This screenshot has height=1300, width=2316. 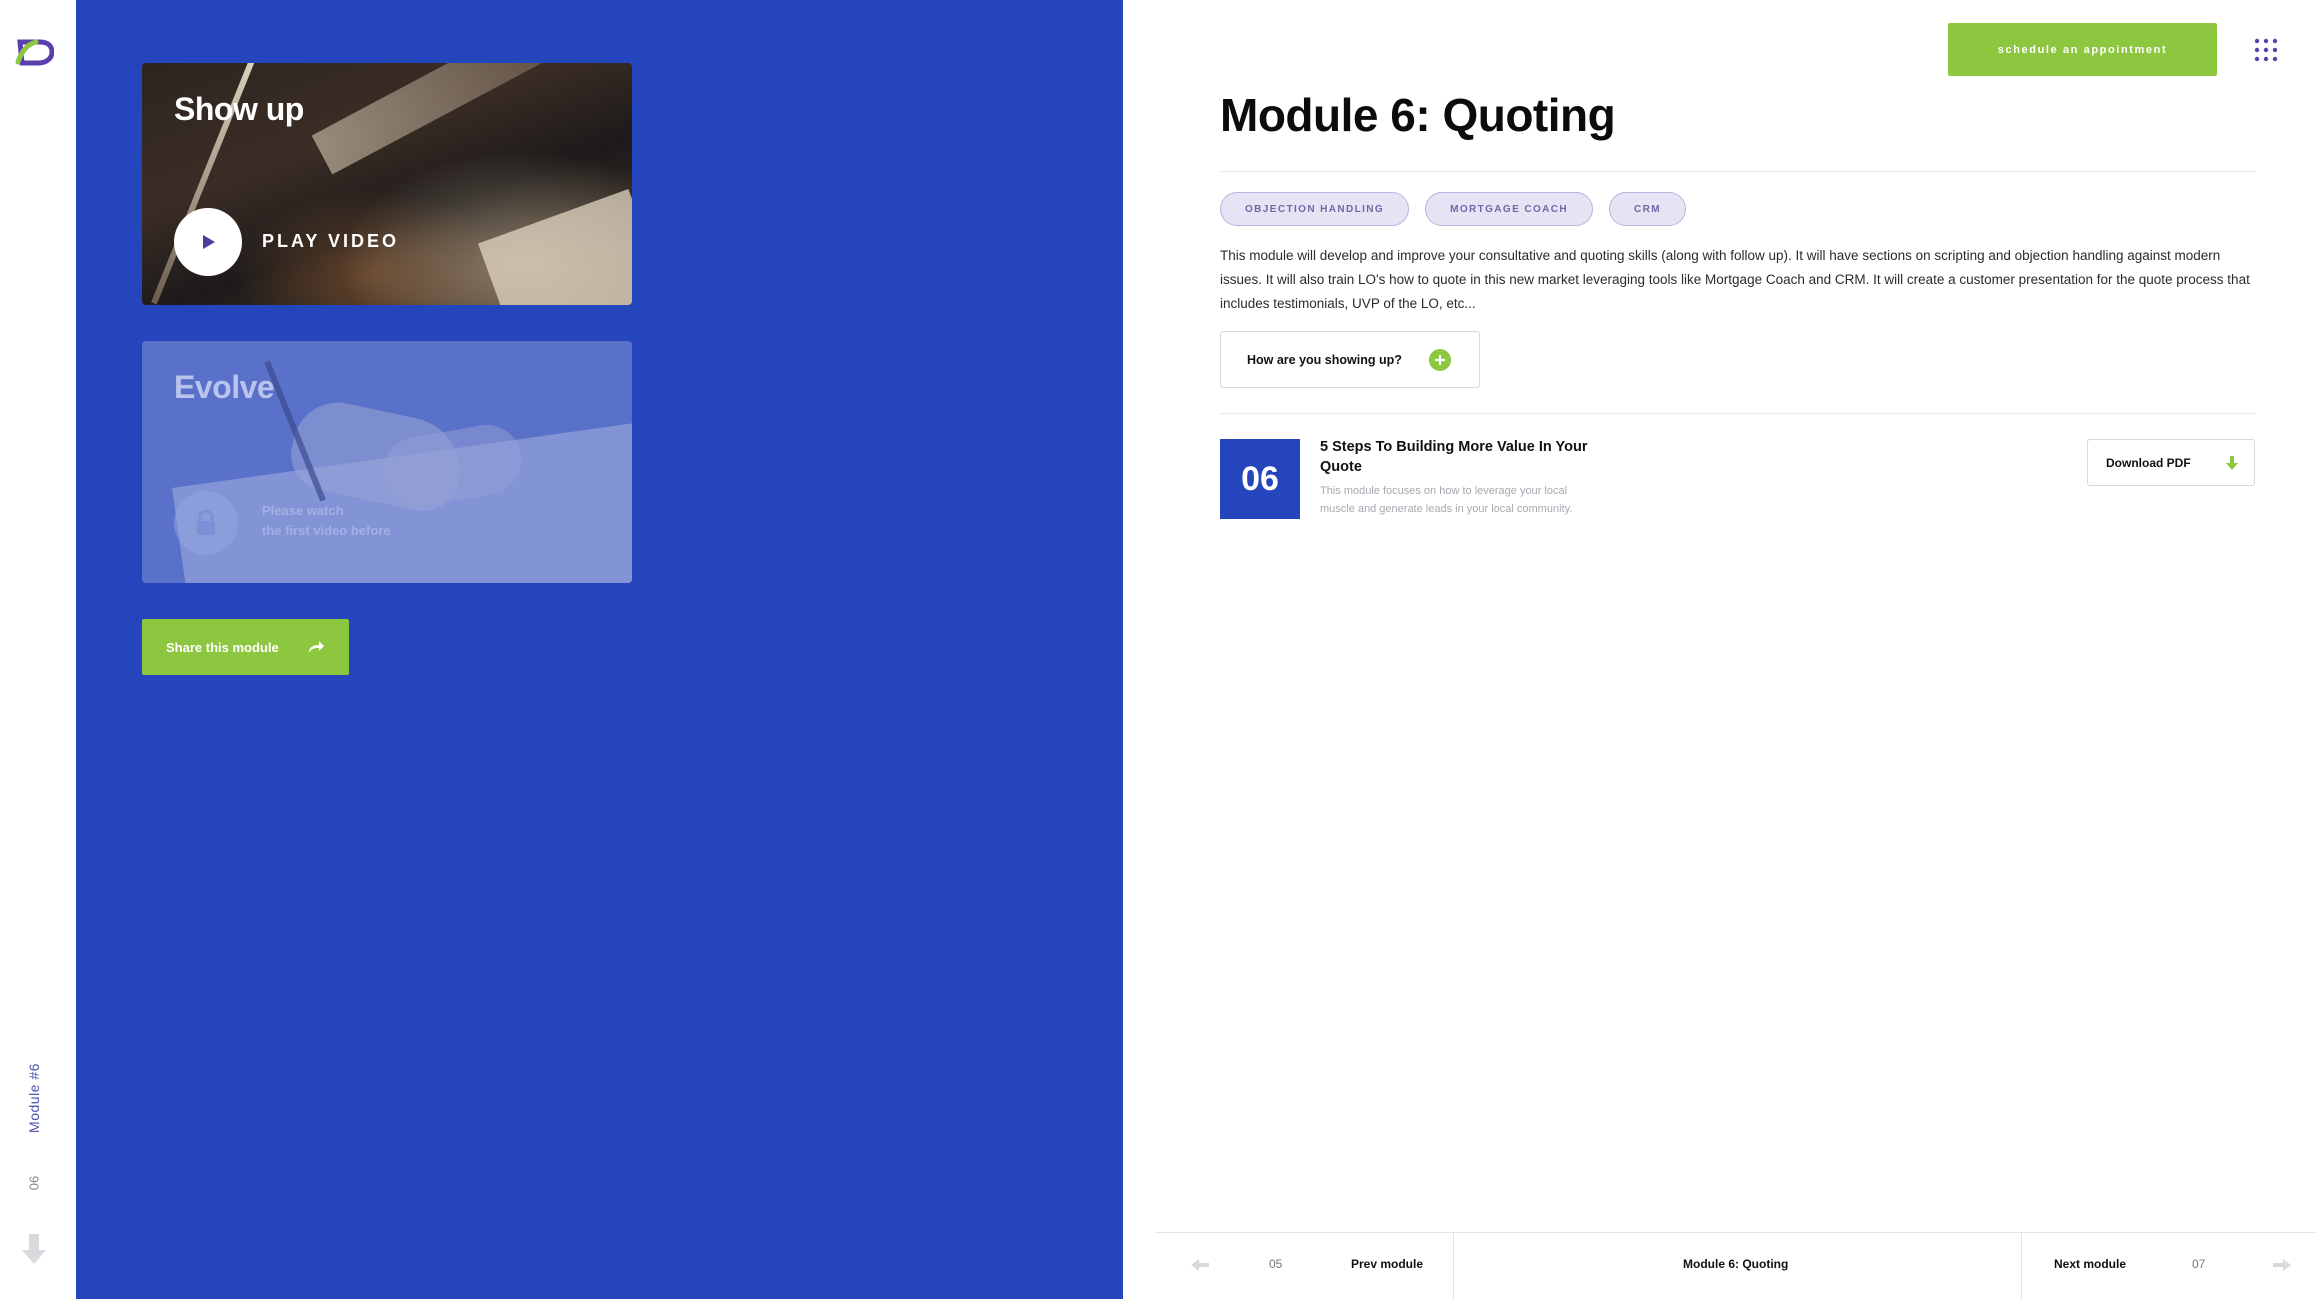 What do you see at coordinates (224, 387) in the screenshot?
I see `card-title: Evolve` at bounding box center [224, 387].